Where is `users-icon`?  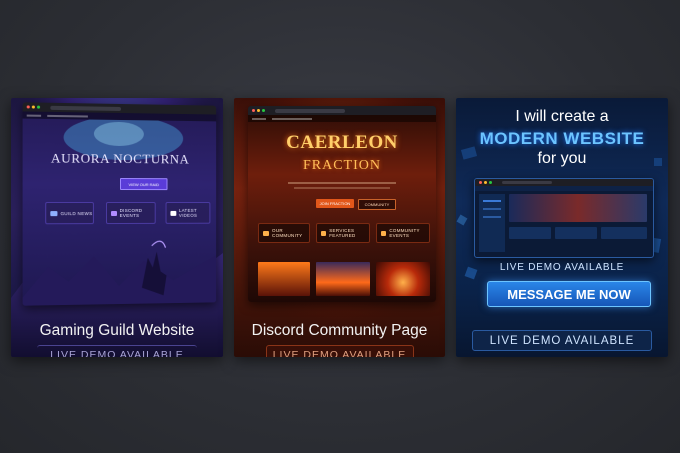
users-icon is located at coordinates (266, 233).